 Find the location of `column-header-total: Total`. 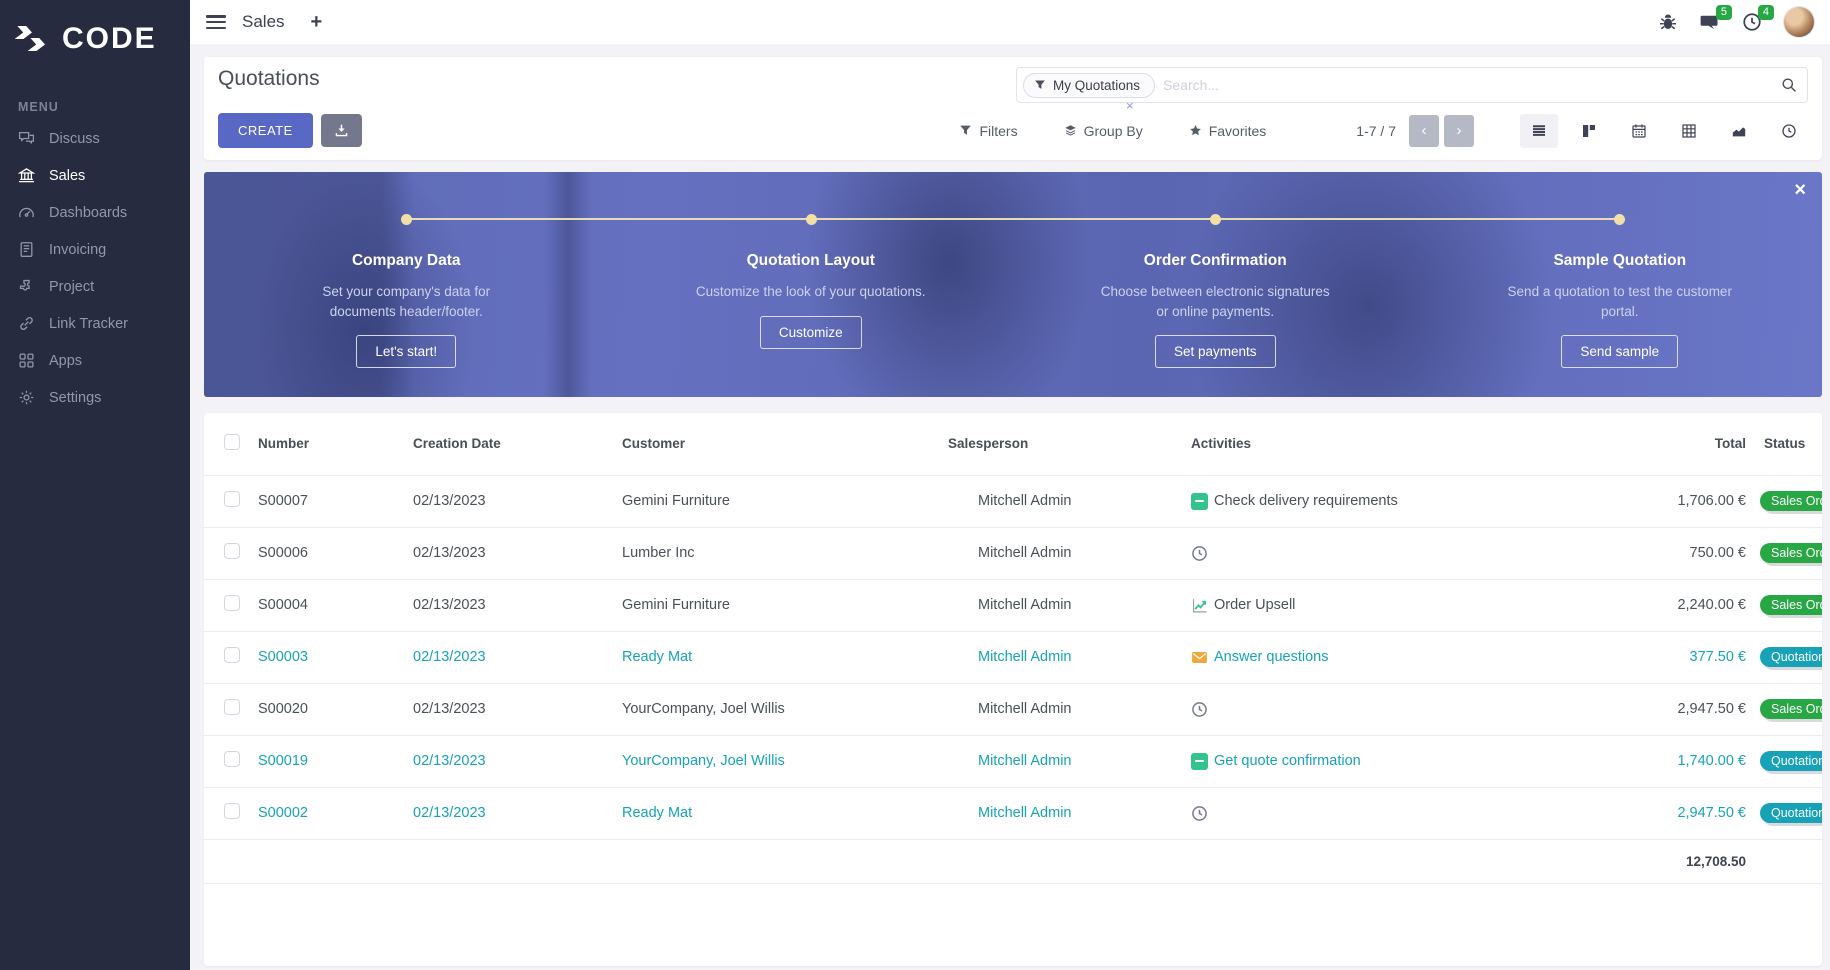

column-header-total: Total is located at coordinates (1683, 444).